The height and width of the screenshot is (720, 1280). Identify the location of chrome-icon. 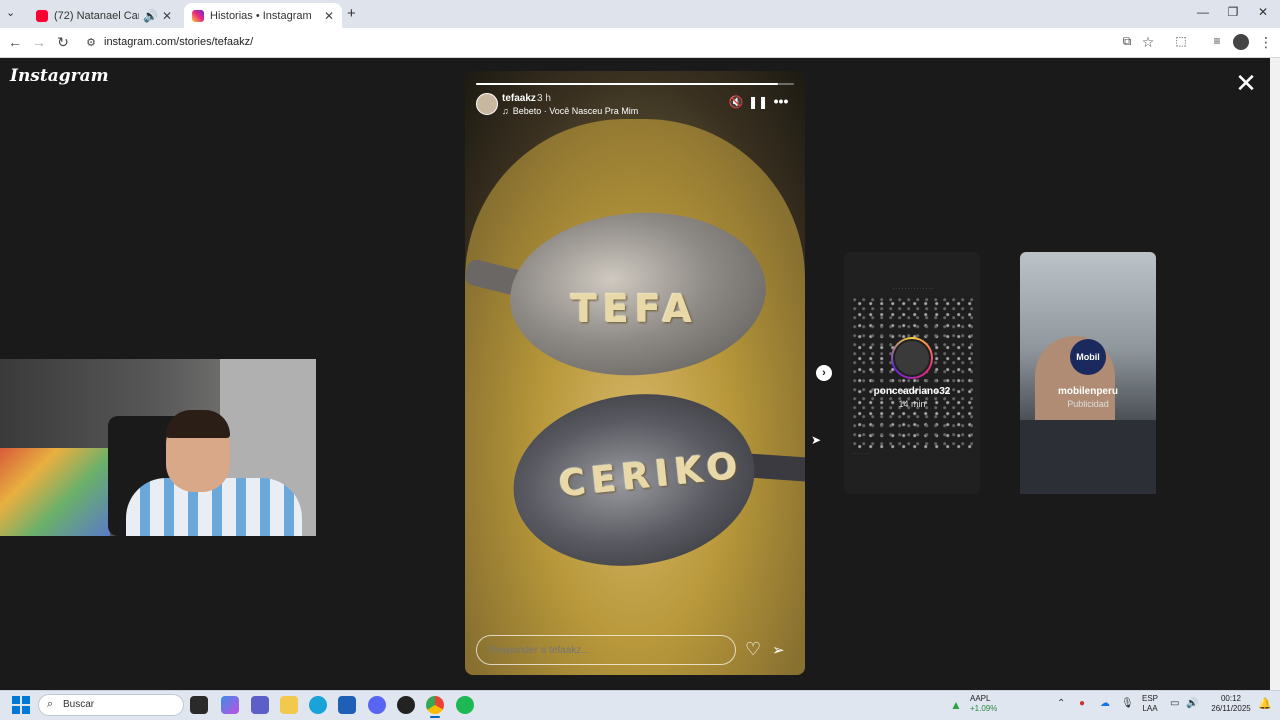
(435, 705).